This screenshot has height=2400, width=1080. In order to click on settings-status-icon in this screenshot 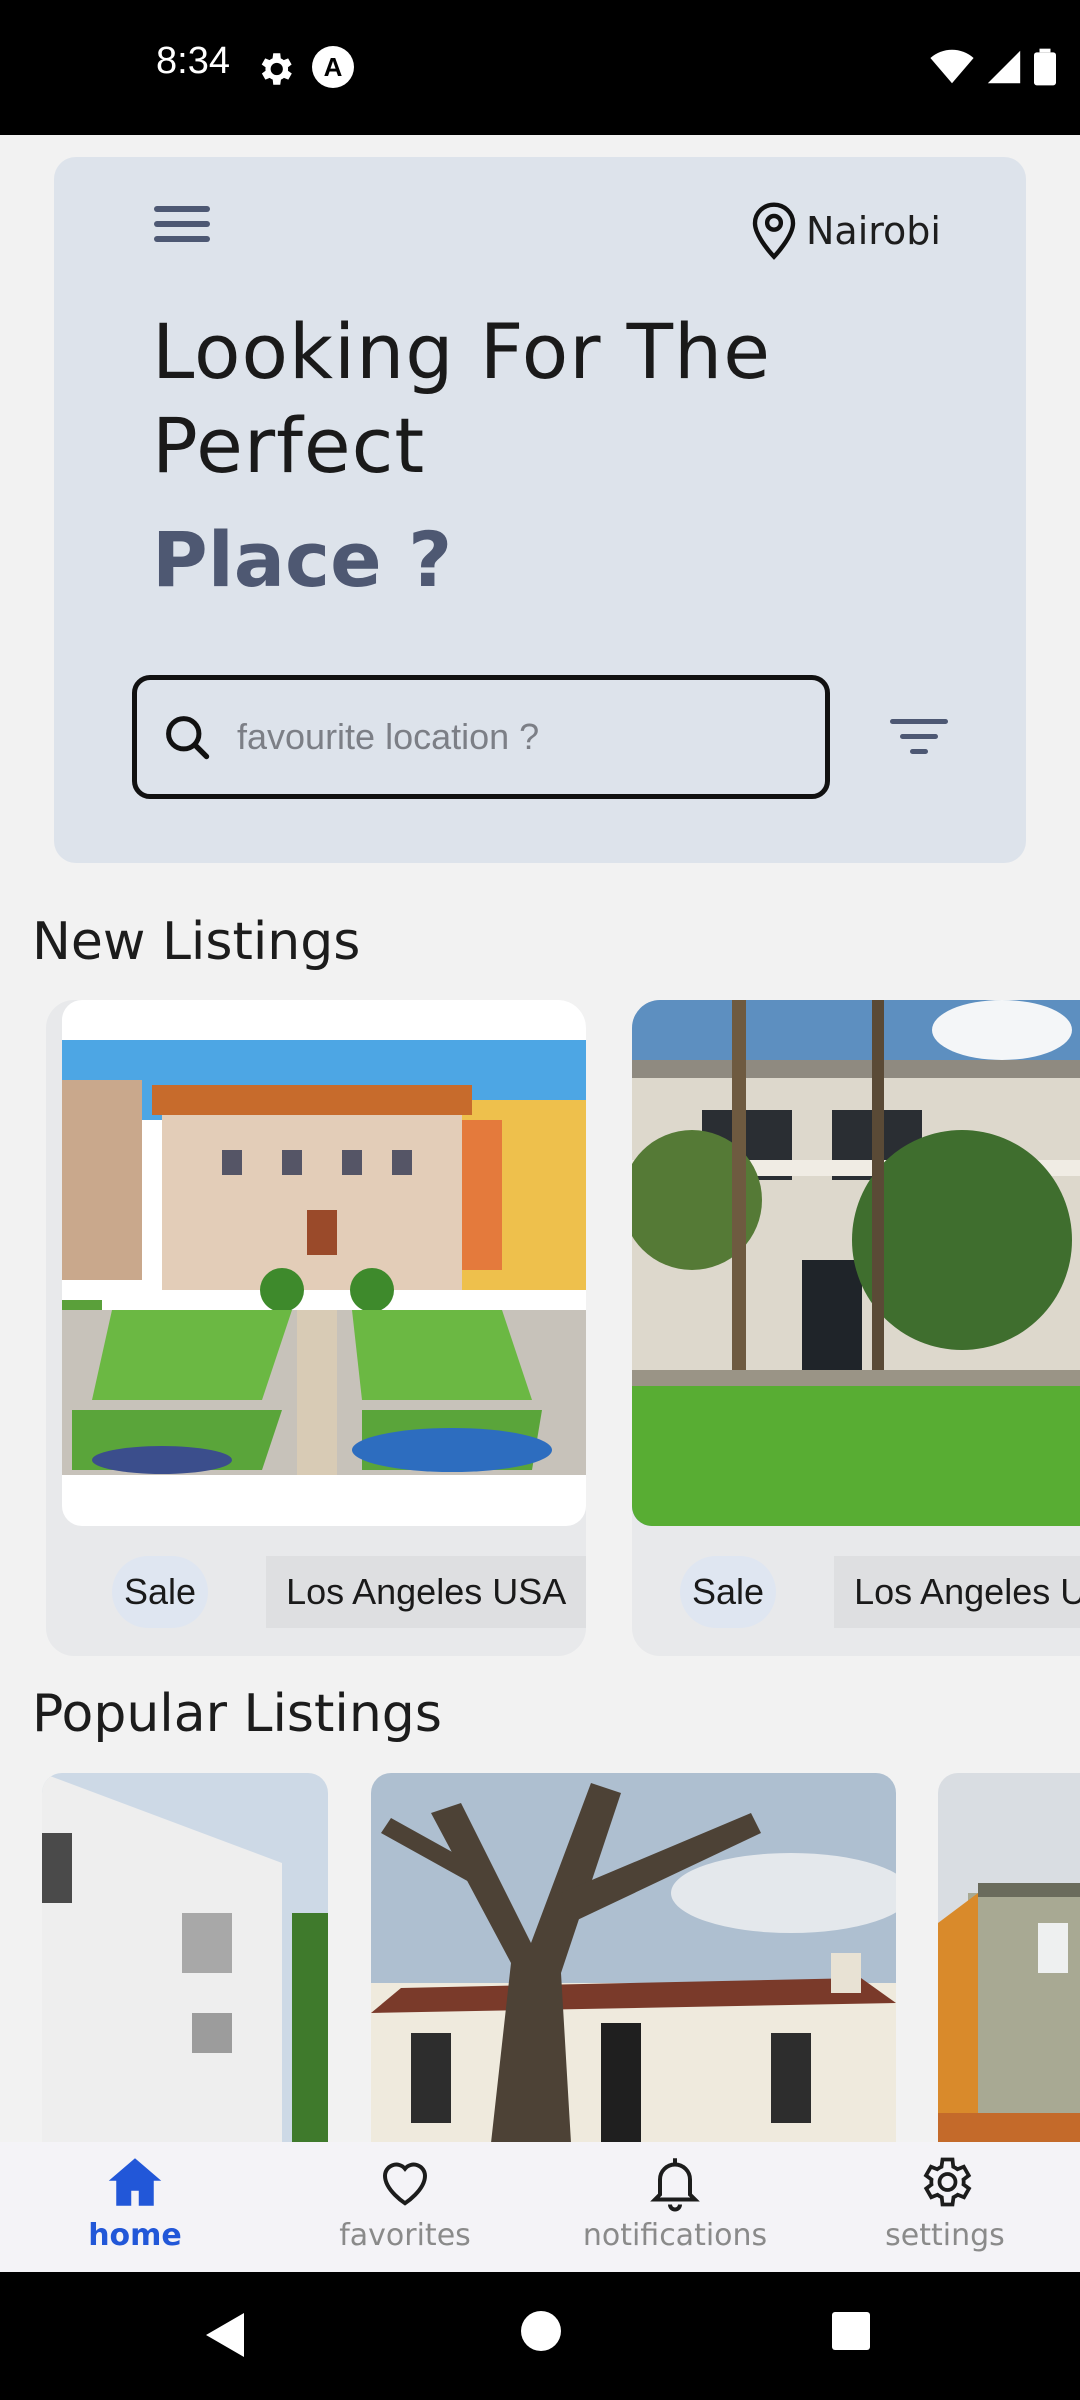, I will do `click(276, 69)`.